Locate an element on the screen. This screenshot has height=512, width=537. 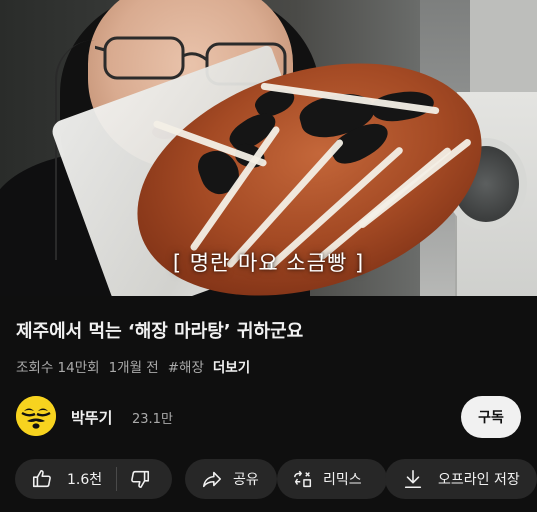
thumbs-down-icon is located at coordinates (140, 479).